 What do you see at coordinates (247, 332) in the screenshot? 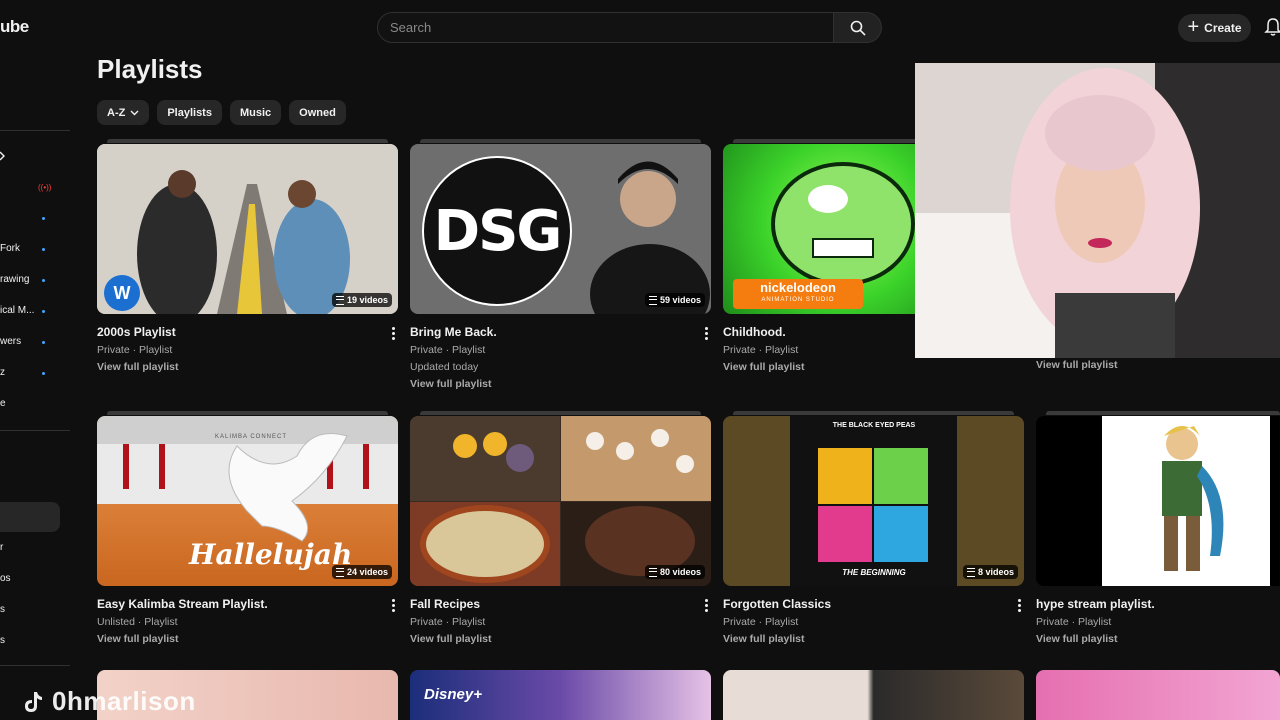
I see `playlist-title: 2000s Playlist` at bounding box center [247, 332].